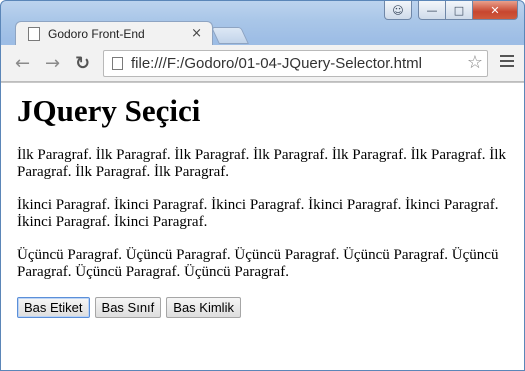  Describe the element at coordinates (262, 307) in the screenshot. I see `button-row: Bas Etiket Bas Sınıf Bas Kimlik` at that location.